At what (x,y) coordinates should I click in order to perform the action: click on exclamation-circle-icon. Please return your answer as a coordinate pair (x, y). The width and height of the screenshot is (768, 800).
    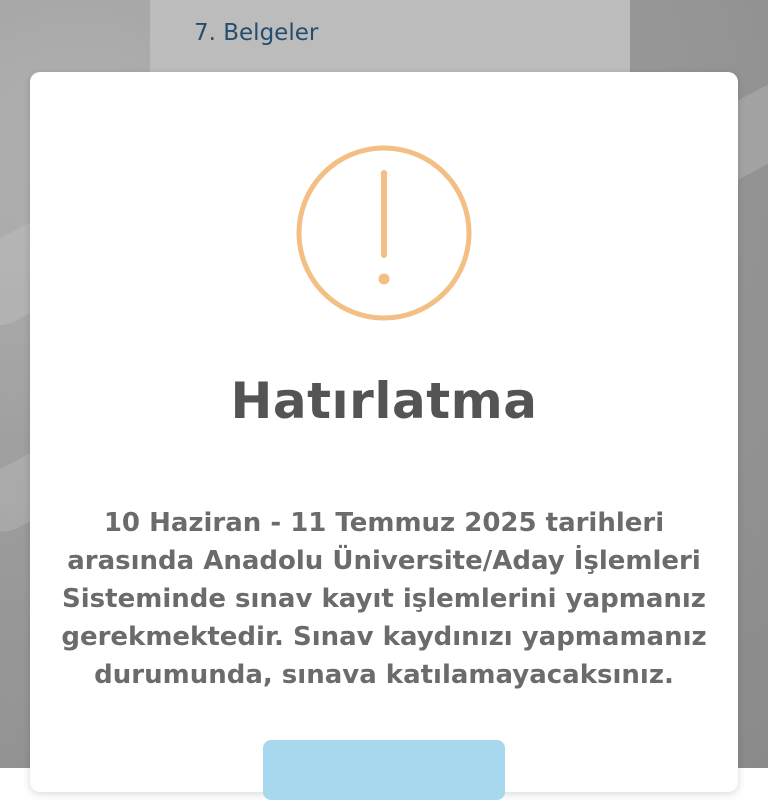
    Looking at the image, I should click on (384, 233).